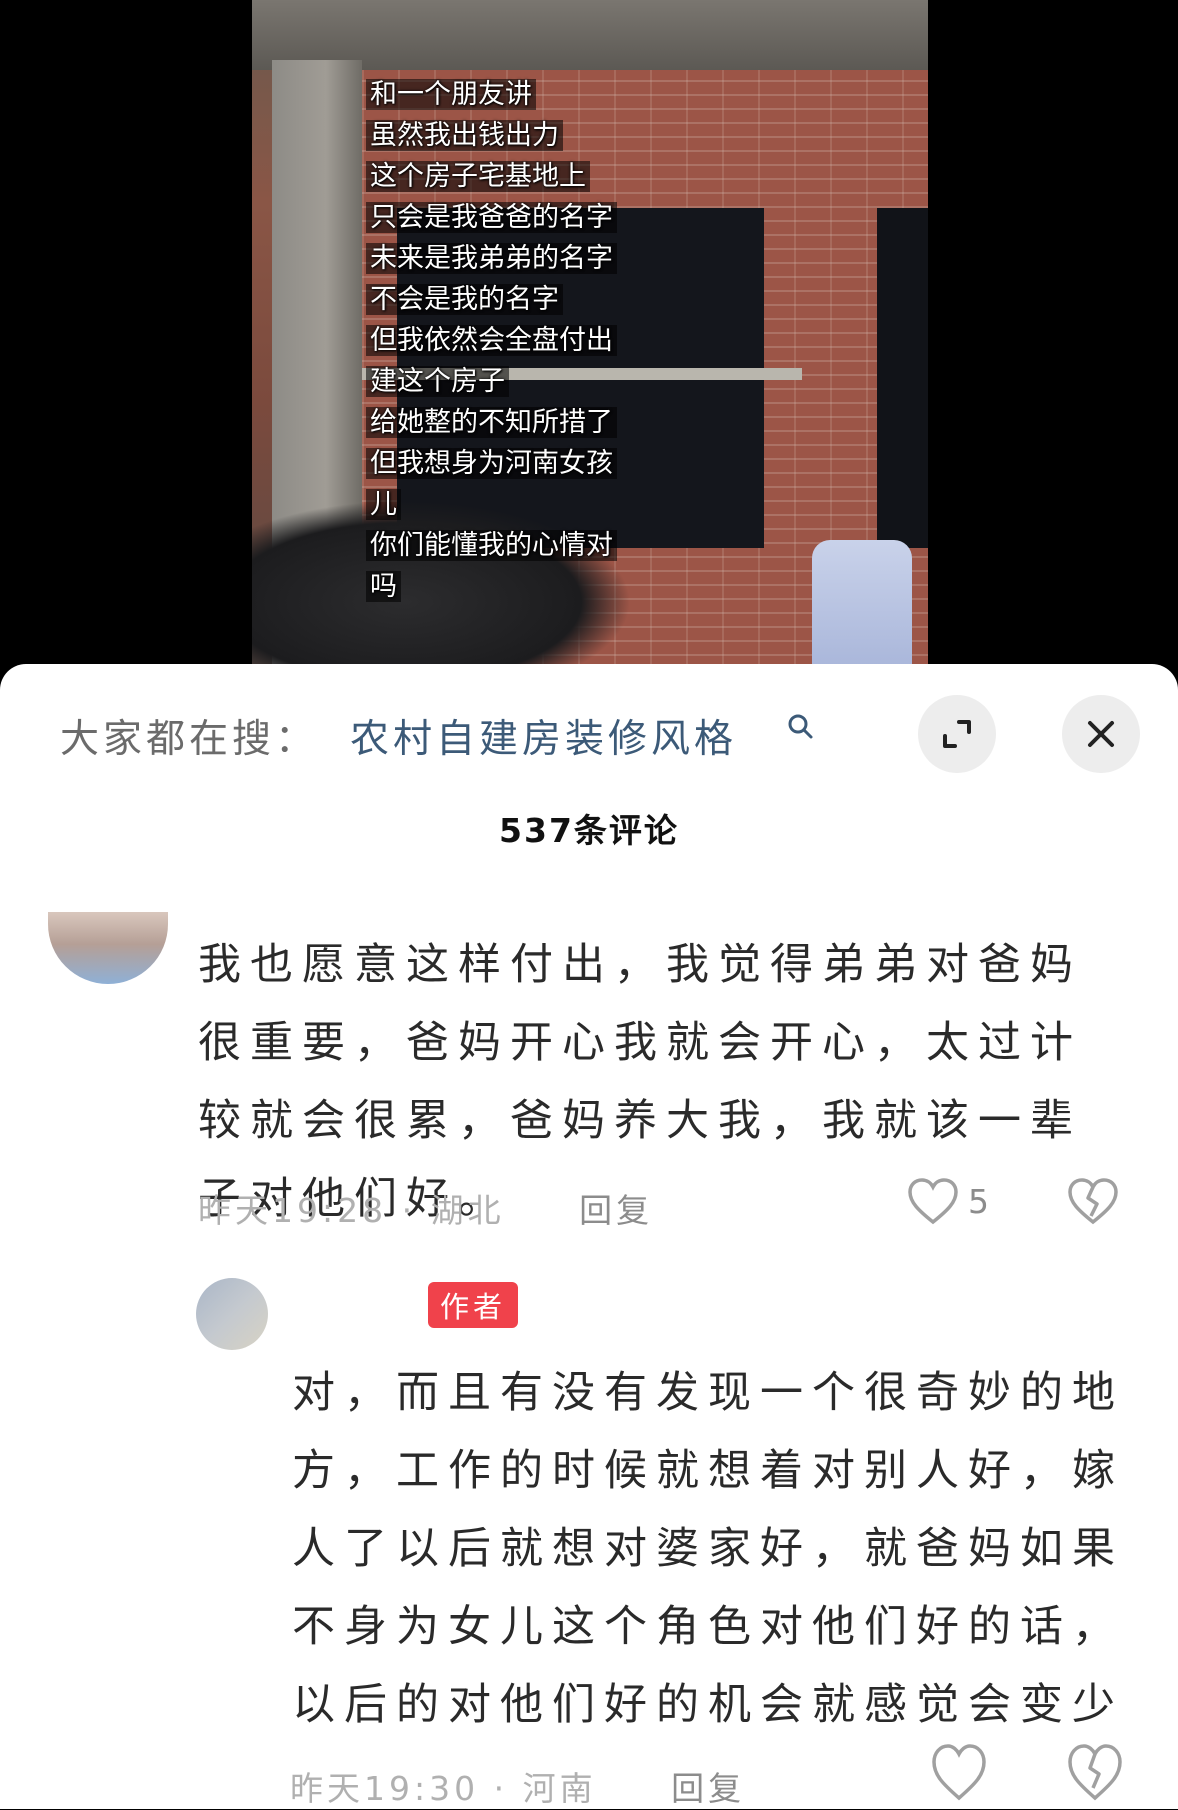 The height and width of the screenshot is (1810, 1178). What do you see at coordinates (491, 422) in the screenshot?
I see `caption-line: 给她整的不知所措了` at bounding box center [491, 422].